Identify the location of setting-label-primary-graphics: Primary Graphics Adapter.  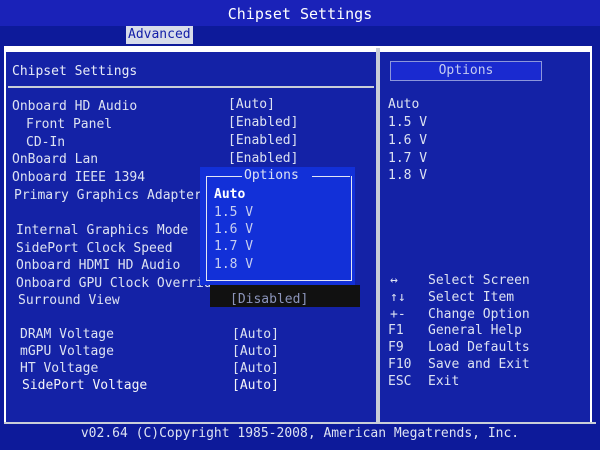
(108, 195).